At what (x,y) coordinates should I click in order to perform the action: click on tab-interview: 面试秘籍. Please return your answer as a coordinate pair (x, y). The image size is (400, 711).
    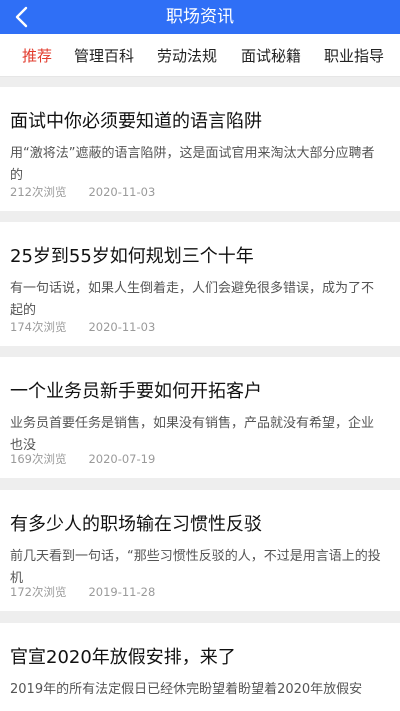
    Looking at the image, I should click on (271, 55).